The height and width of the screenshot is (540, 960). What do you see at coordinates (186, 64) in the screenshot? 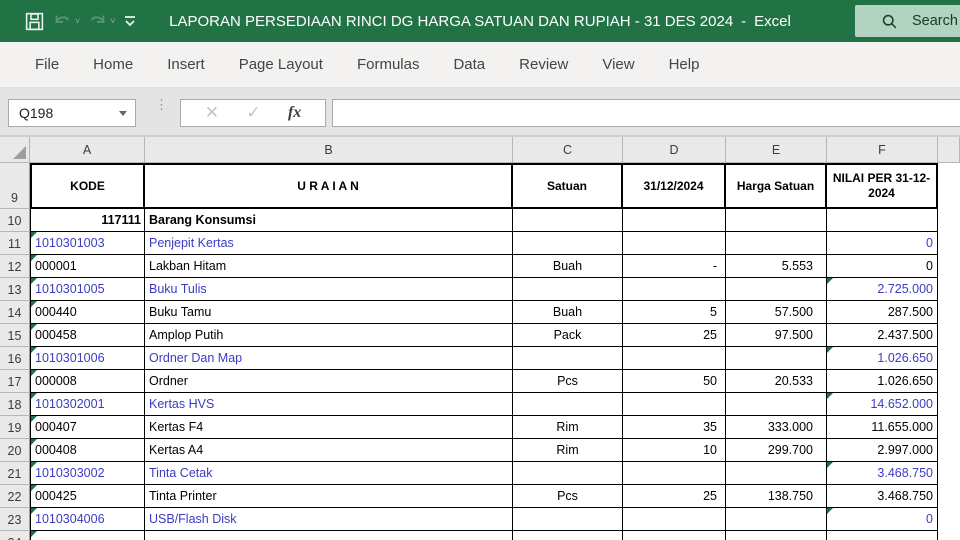
I see `tab-insert: Insert` at bounding box center [186, 64].